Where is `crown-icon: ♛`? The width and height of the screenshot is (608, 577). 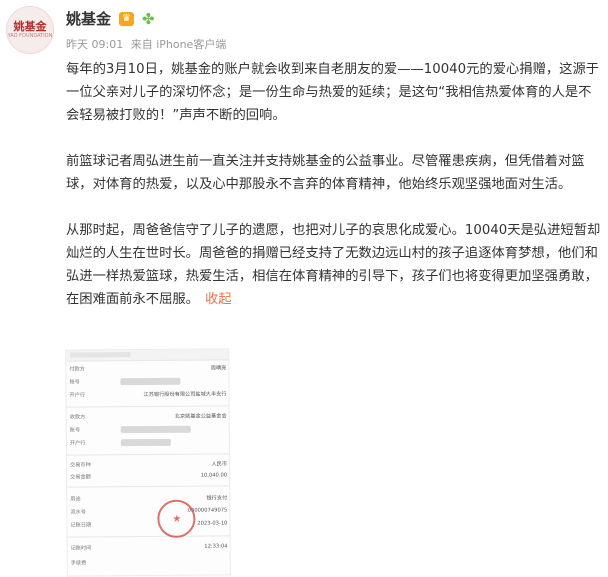 crown-icon: ♛ is located at coordinates (127, 18).